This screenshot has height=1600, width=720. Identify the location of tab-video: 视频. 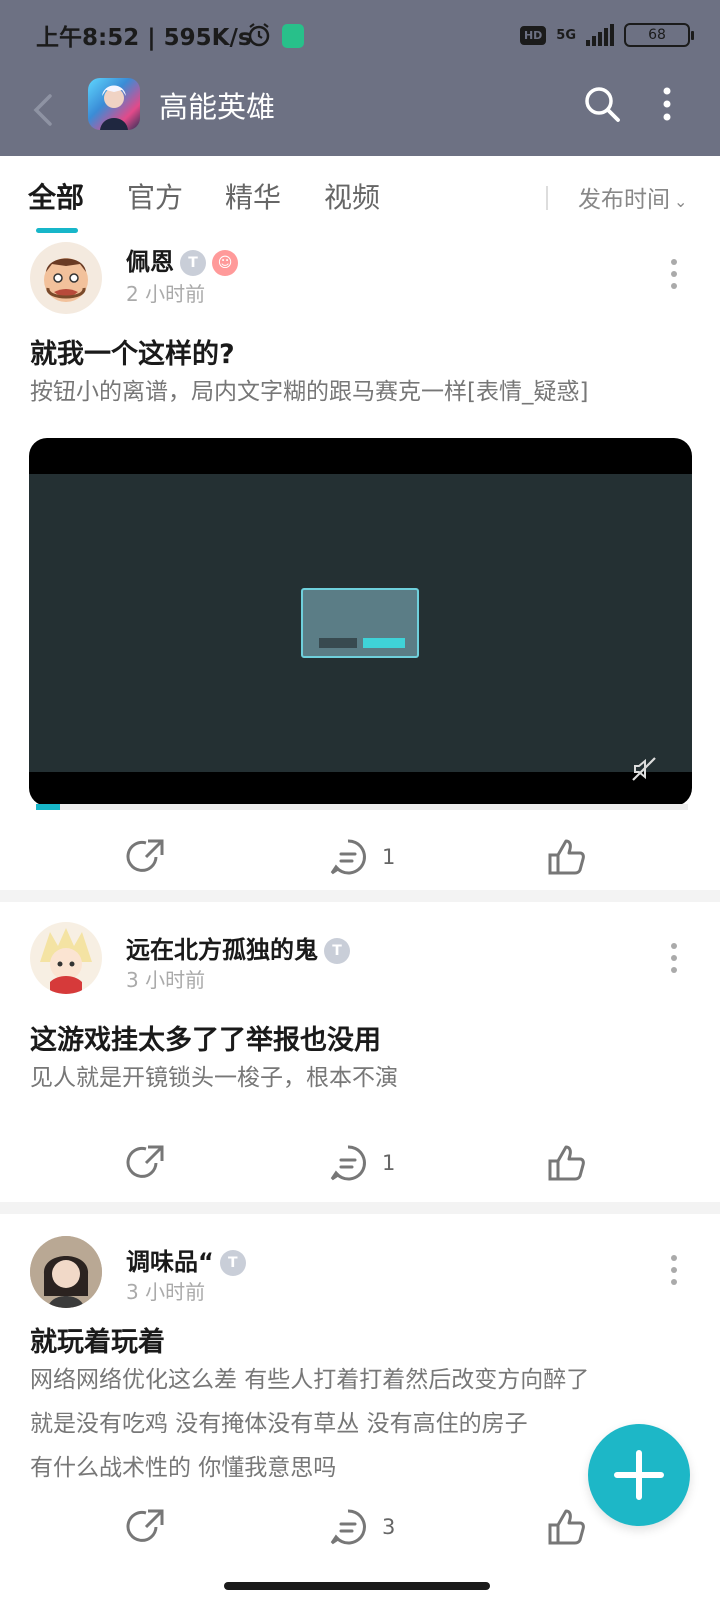
(352, 196).